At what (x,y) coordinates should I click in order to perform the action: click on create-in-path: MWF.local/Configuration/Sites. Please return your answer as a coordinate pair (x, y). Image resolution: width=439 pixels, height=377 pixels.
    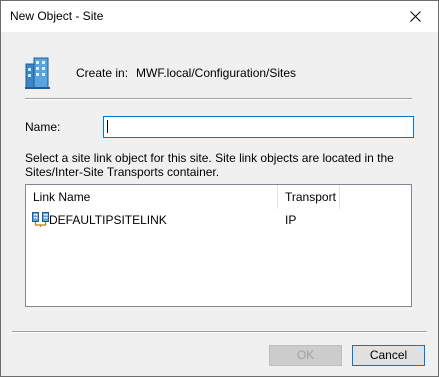
    Looking at the image, I should click on (216, 73).